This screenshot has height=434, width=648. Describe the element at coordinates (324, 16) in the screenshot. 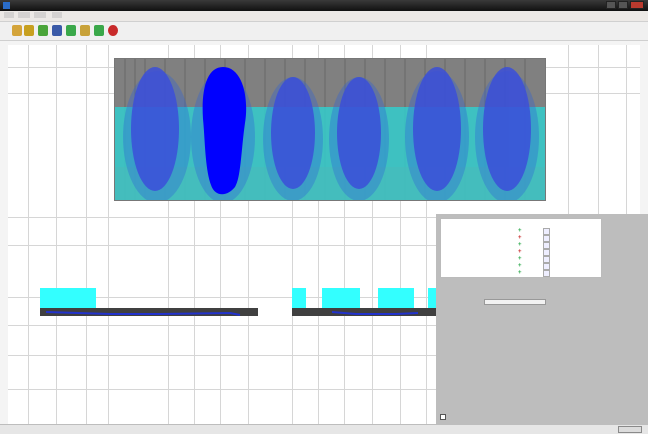

I see `menu-bar` at that location.